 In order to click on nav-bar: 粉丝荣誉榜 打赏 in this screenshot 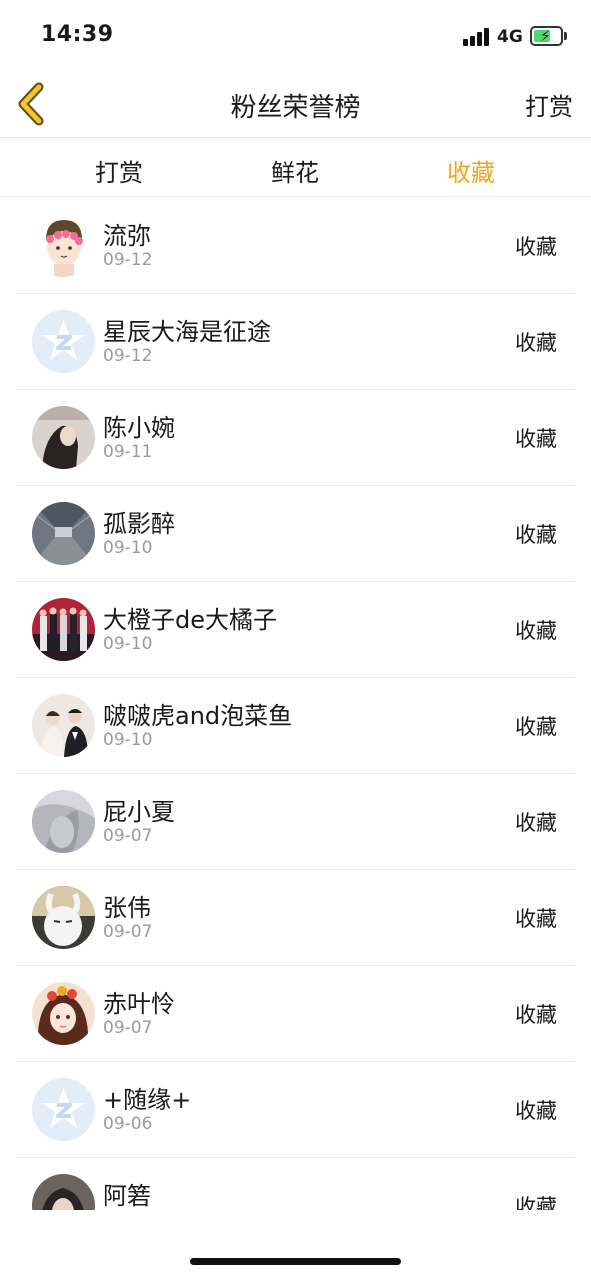, I will do `click(295, 104)`.